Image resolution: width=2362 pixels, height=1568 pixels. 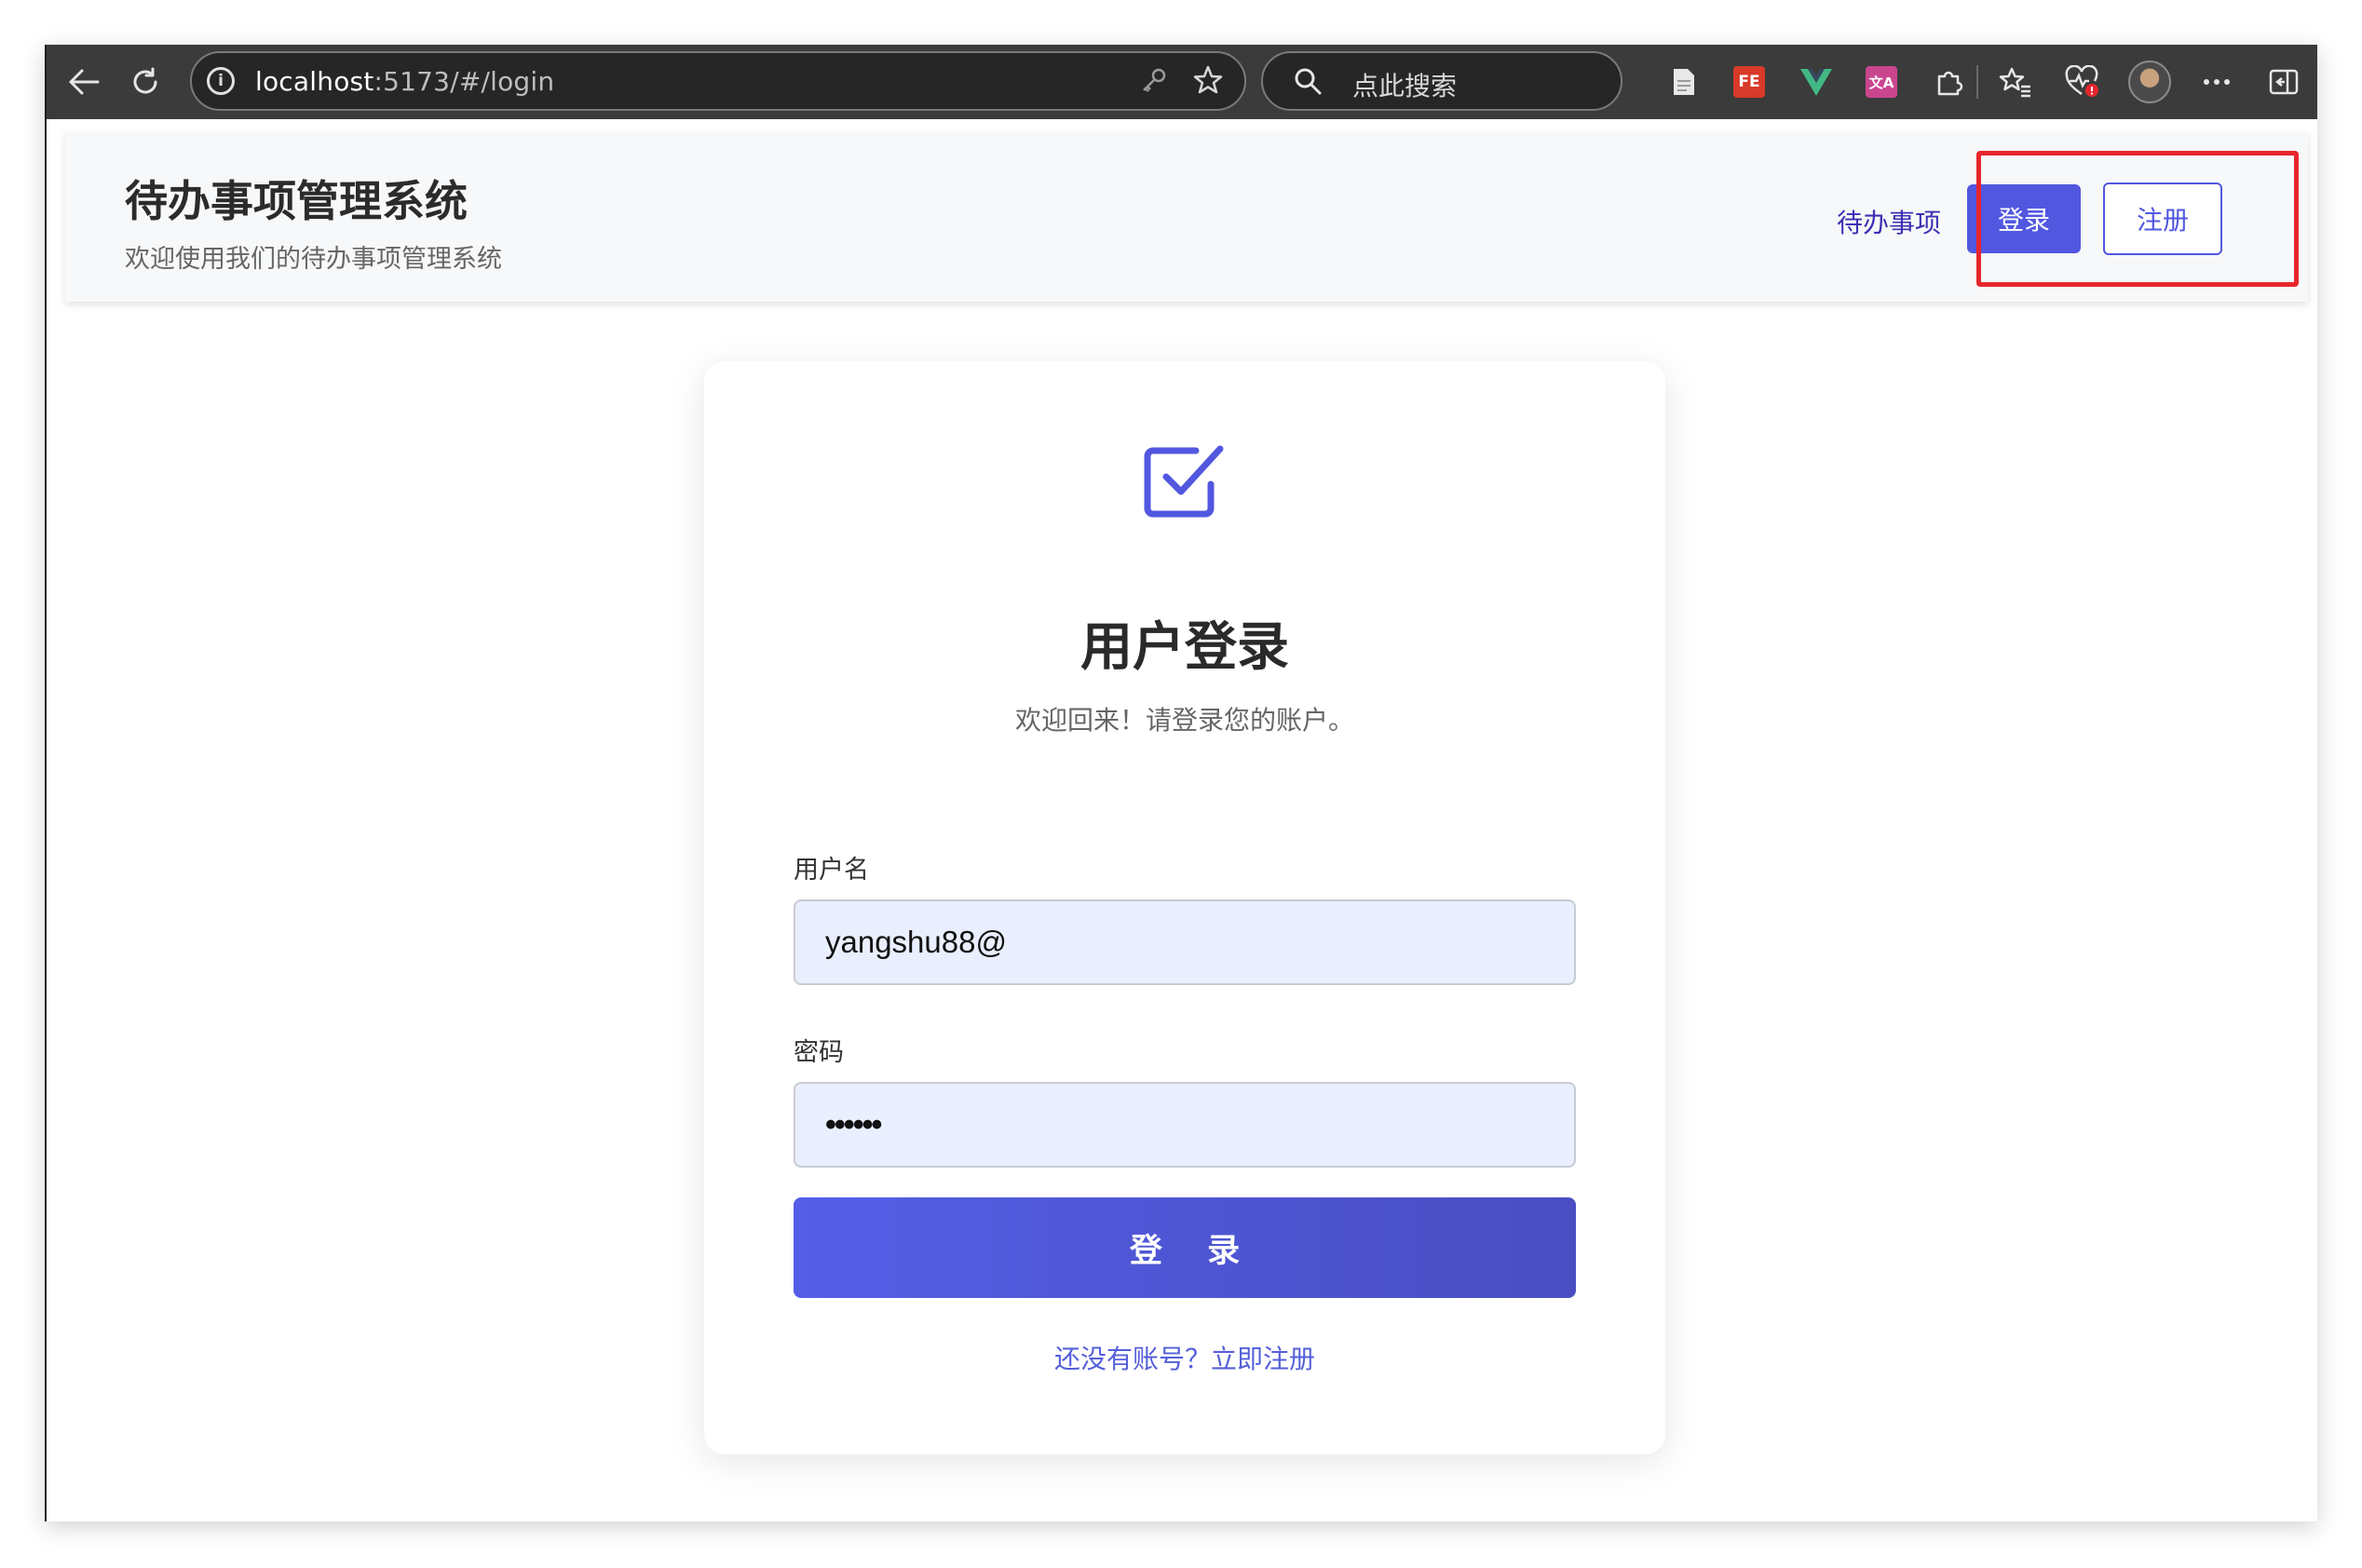 I want to click on sidebar-icon, so click(x=2284, y=82).